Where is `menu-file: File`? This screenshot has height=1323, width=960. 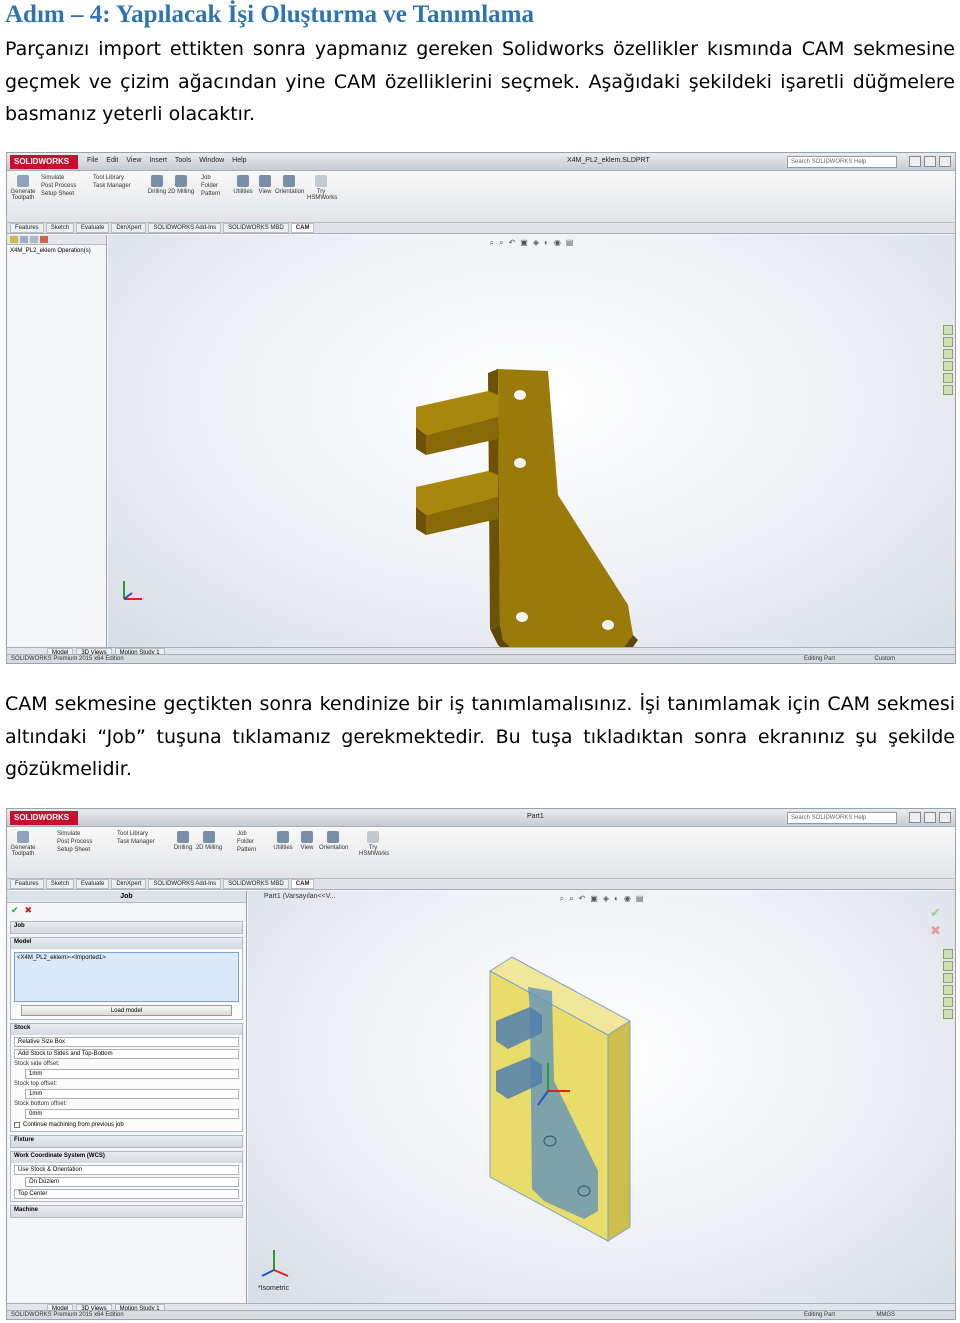 menu-file: File is located at coordinates (92, 160).